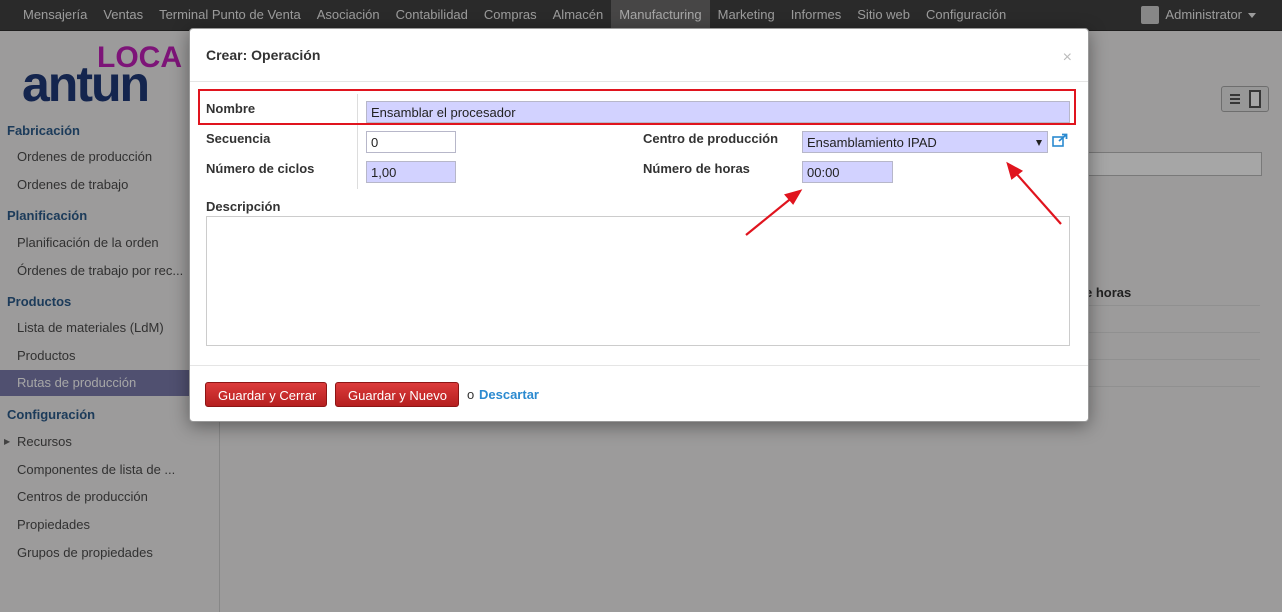  Describe the element at coordinates (639, 365) in the screenshot. I see `footer-divider` at that location.